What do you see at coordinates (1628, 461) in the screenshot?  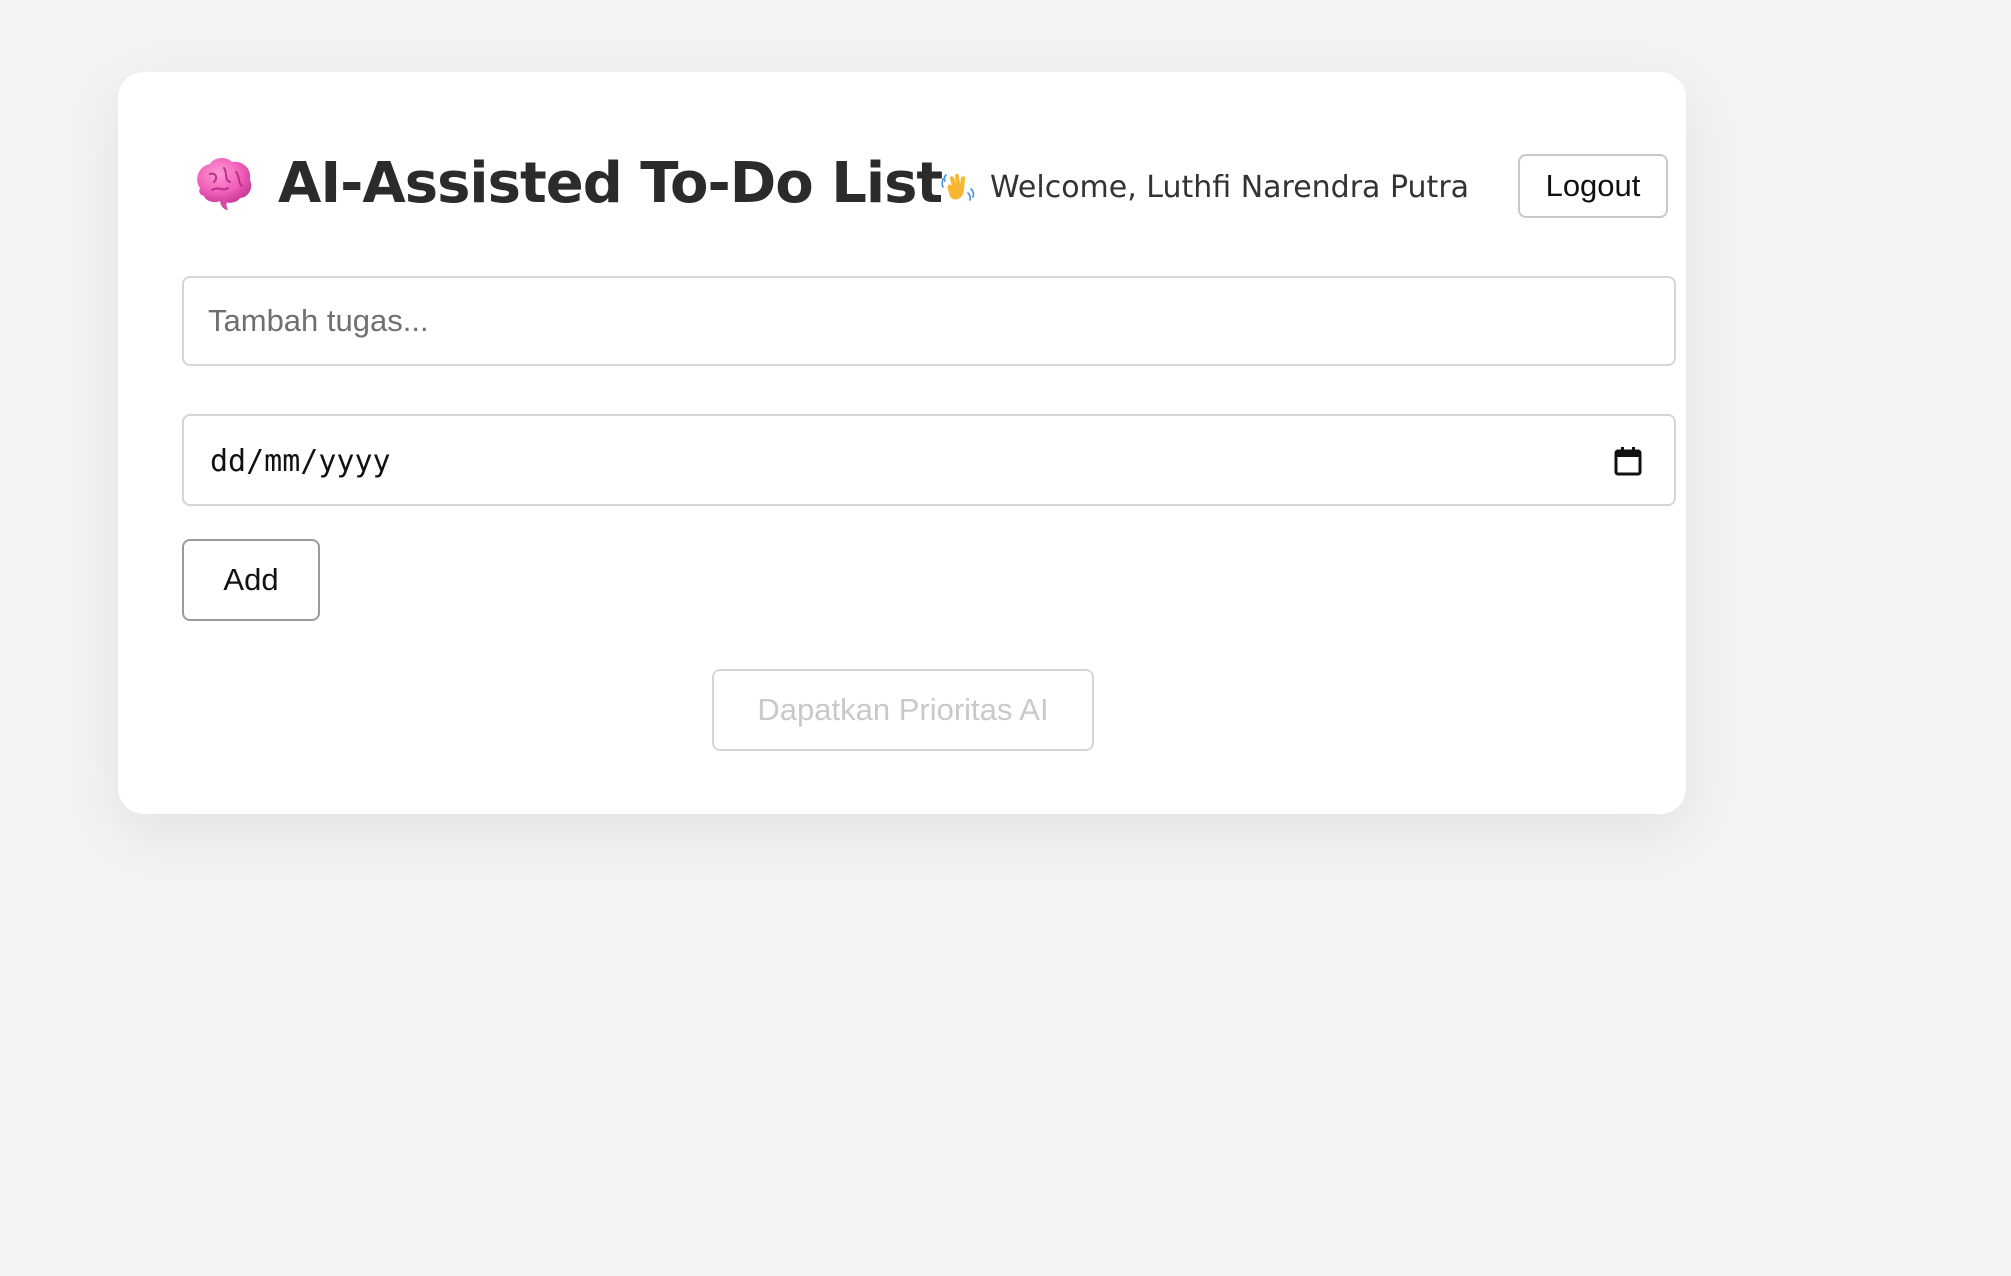 I see `calendar-icon` at bounding box center [1628, 461].